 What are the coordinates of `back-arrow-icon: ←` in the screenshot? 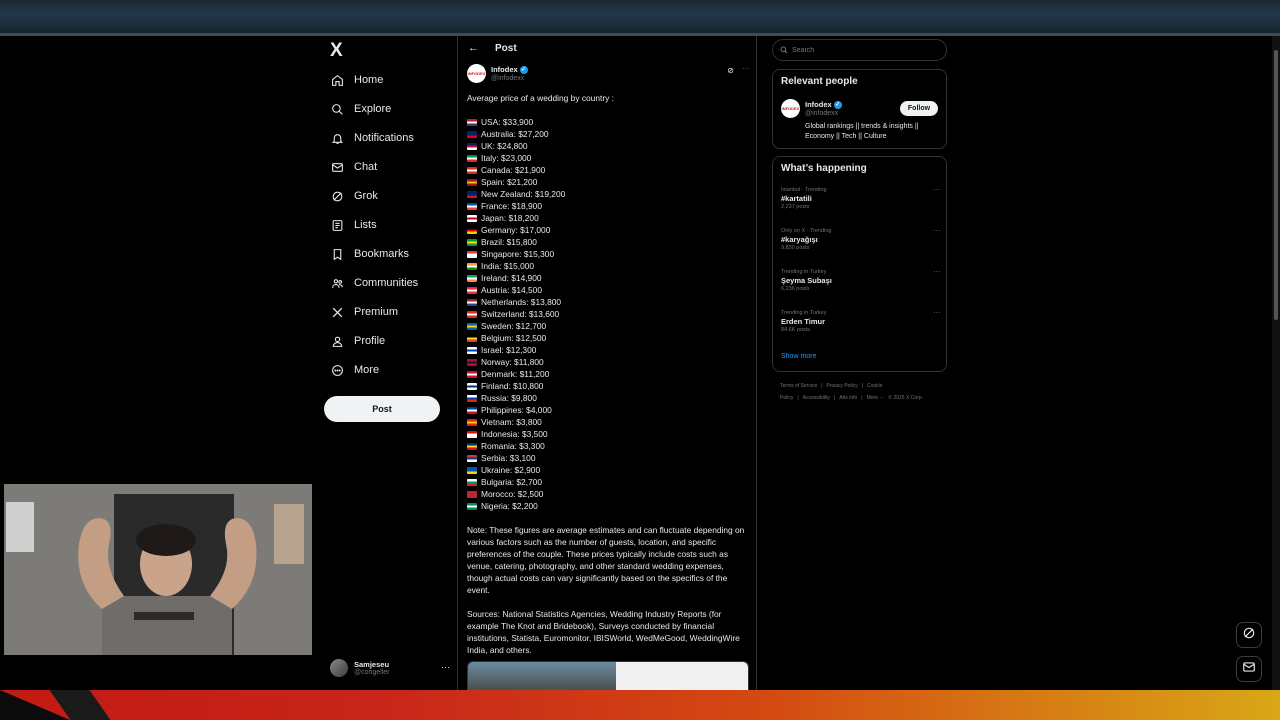 It's located at (473, 48).